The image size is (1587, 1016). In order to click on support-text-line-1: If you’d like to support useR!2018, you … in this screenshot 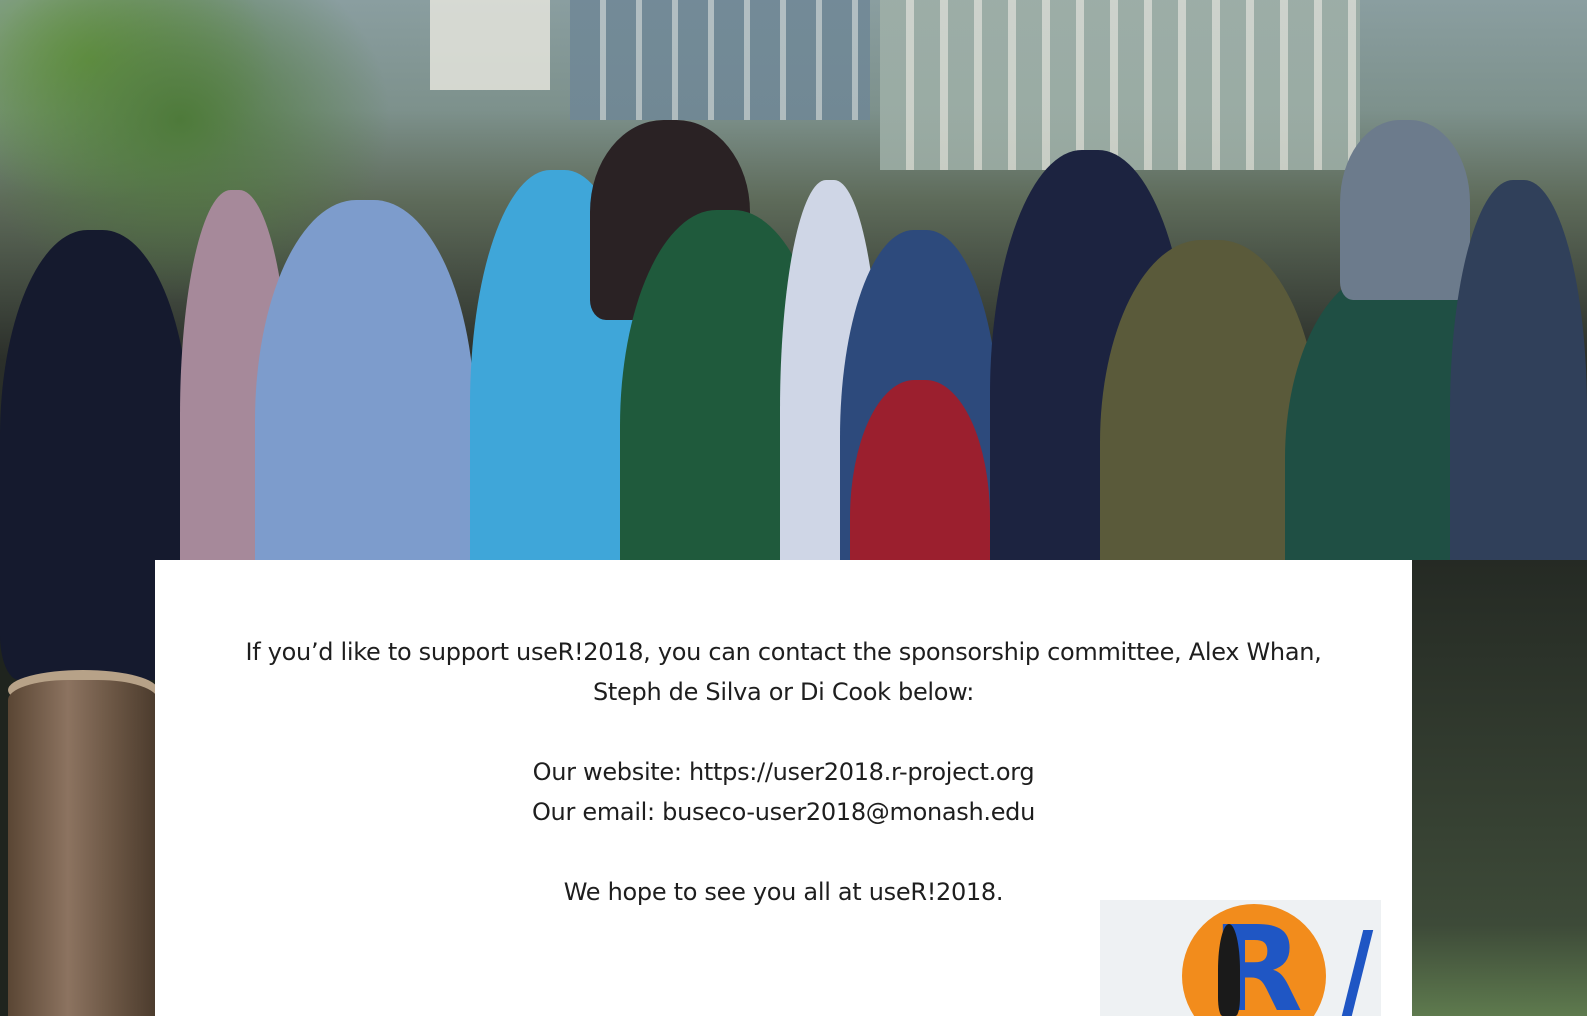, I will do `click(783, 652)`.